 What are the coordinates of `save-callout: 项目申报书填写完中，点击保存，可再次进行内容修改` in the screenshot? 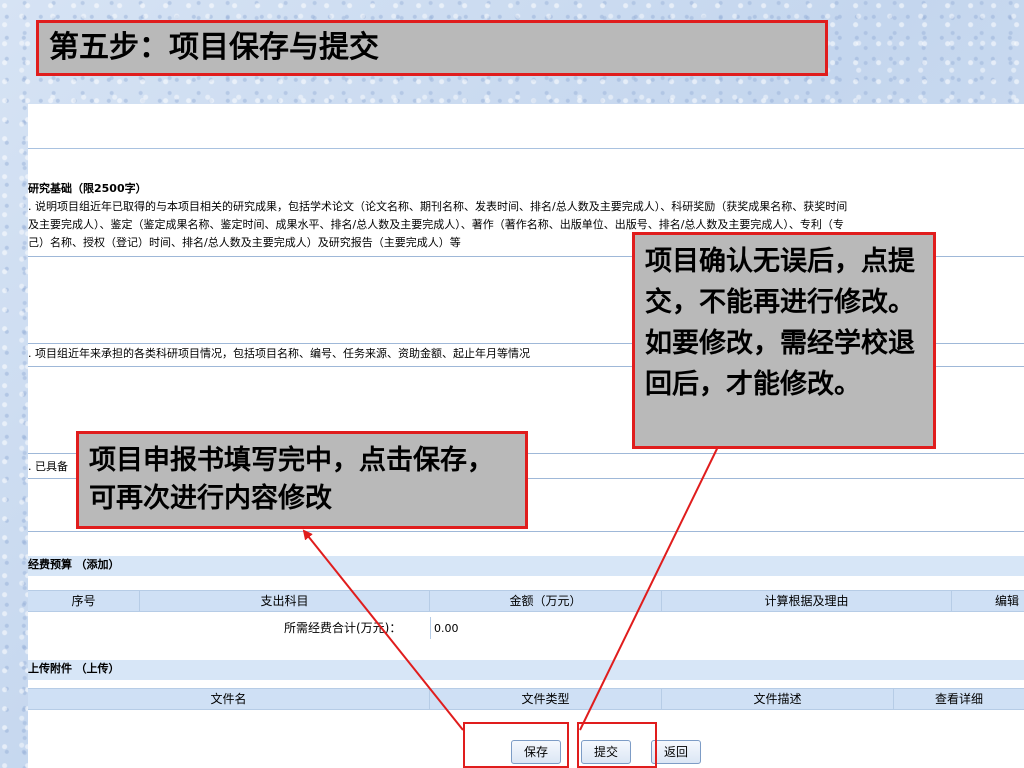 It's located at (302, 480).